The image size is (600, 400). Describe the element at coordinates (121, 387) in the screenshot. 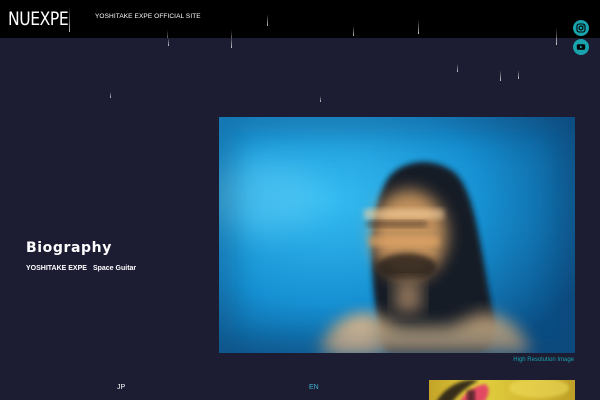

I see `language-tab-jp: JP` at that location.